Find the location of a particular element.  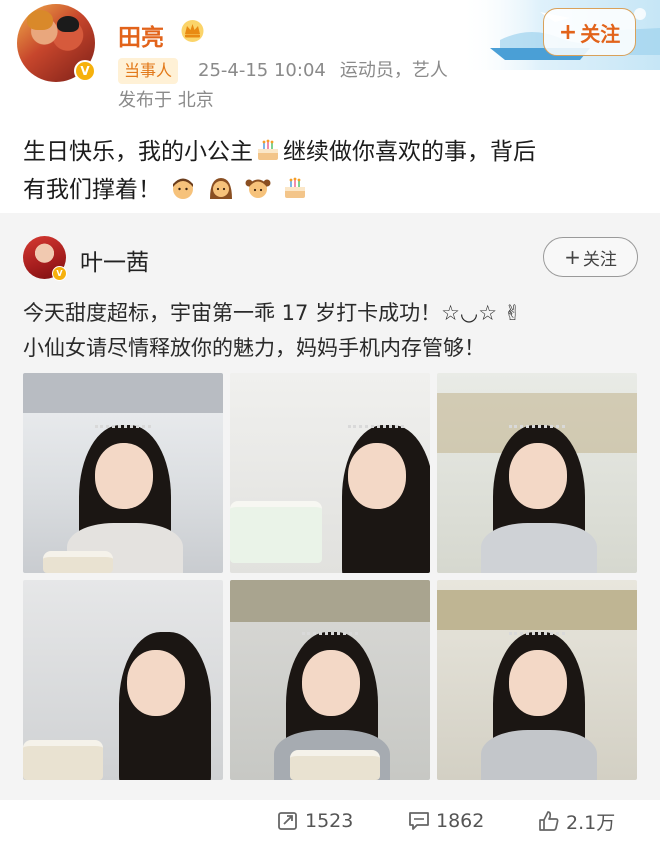

repost-icon is located at coordinates (287, 821).